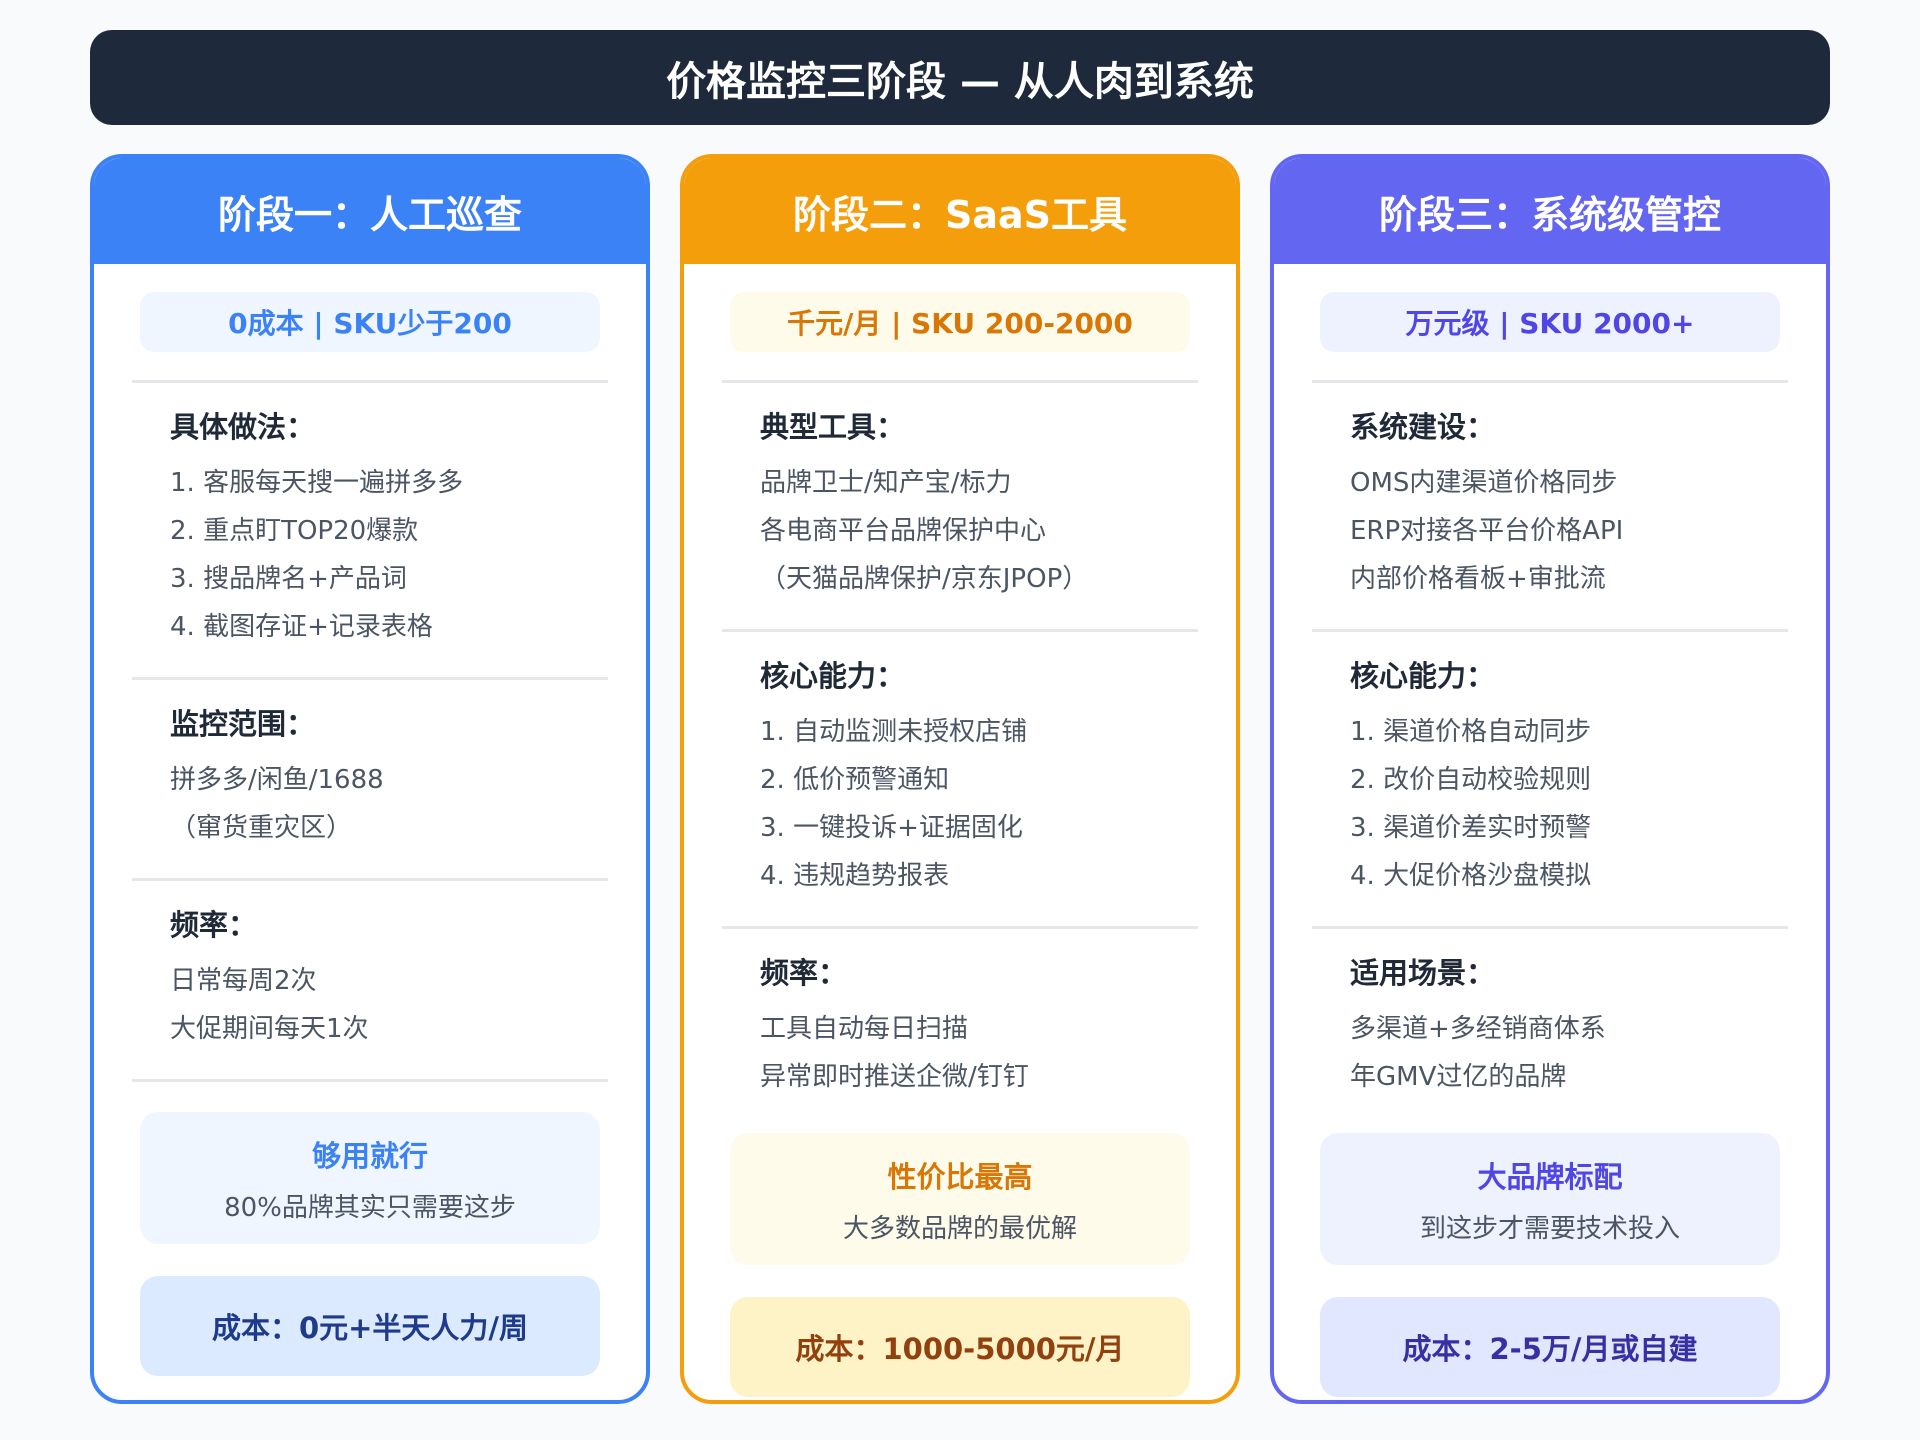 This screenshot has width=1920, height=1440. I want to click on list-item: 3. 渠道价差实时预警, so click(1471, 828).